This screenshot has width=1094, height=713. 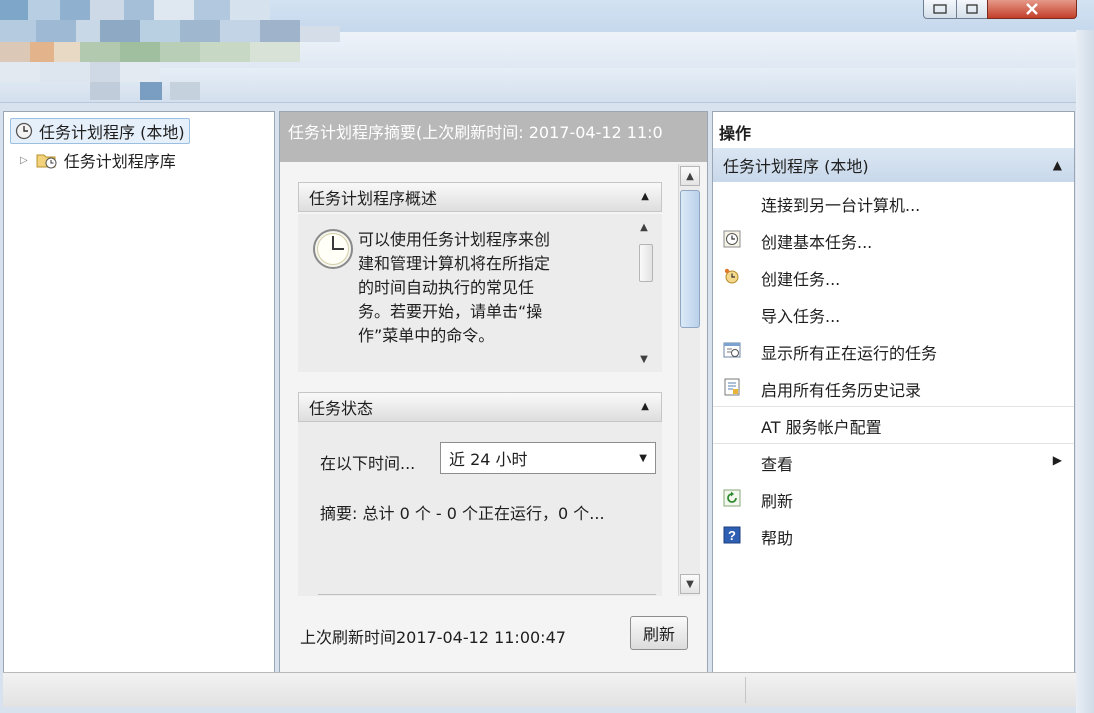 I want to click on summary-header: 任务计划程序摘要(上次刷新时间: 2017-04-12 11:0, so click(x=493, y=137).